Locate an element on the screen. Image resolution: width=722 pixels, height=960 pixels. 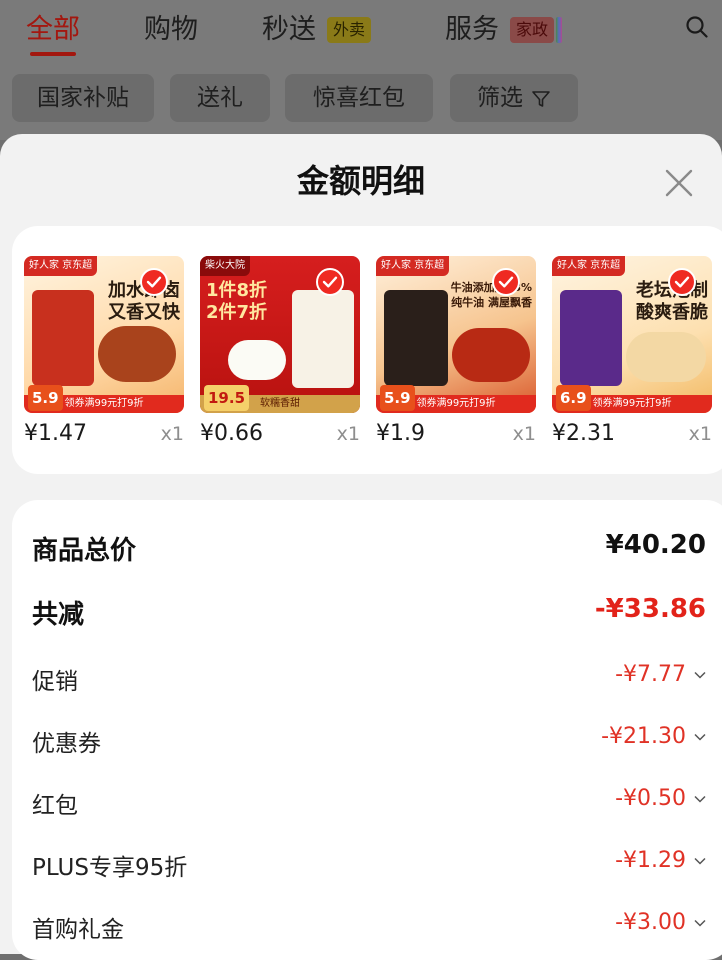
promotion-label: 促销 is located at coordinates (55, 682).